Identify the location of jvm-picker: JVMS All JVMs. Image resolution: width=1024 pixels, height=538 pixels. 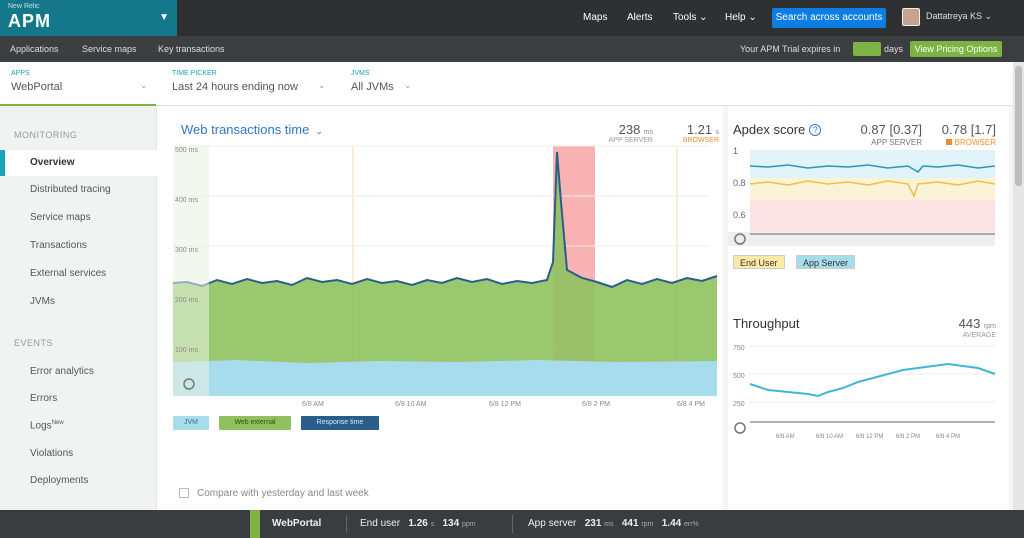
(372, 81).